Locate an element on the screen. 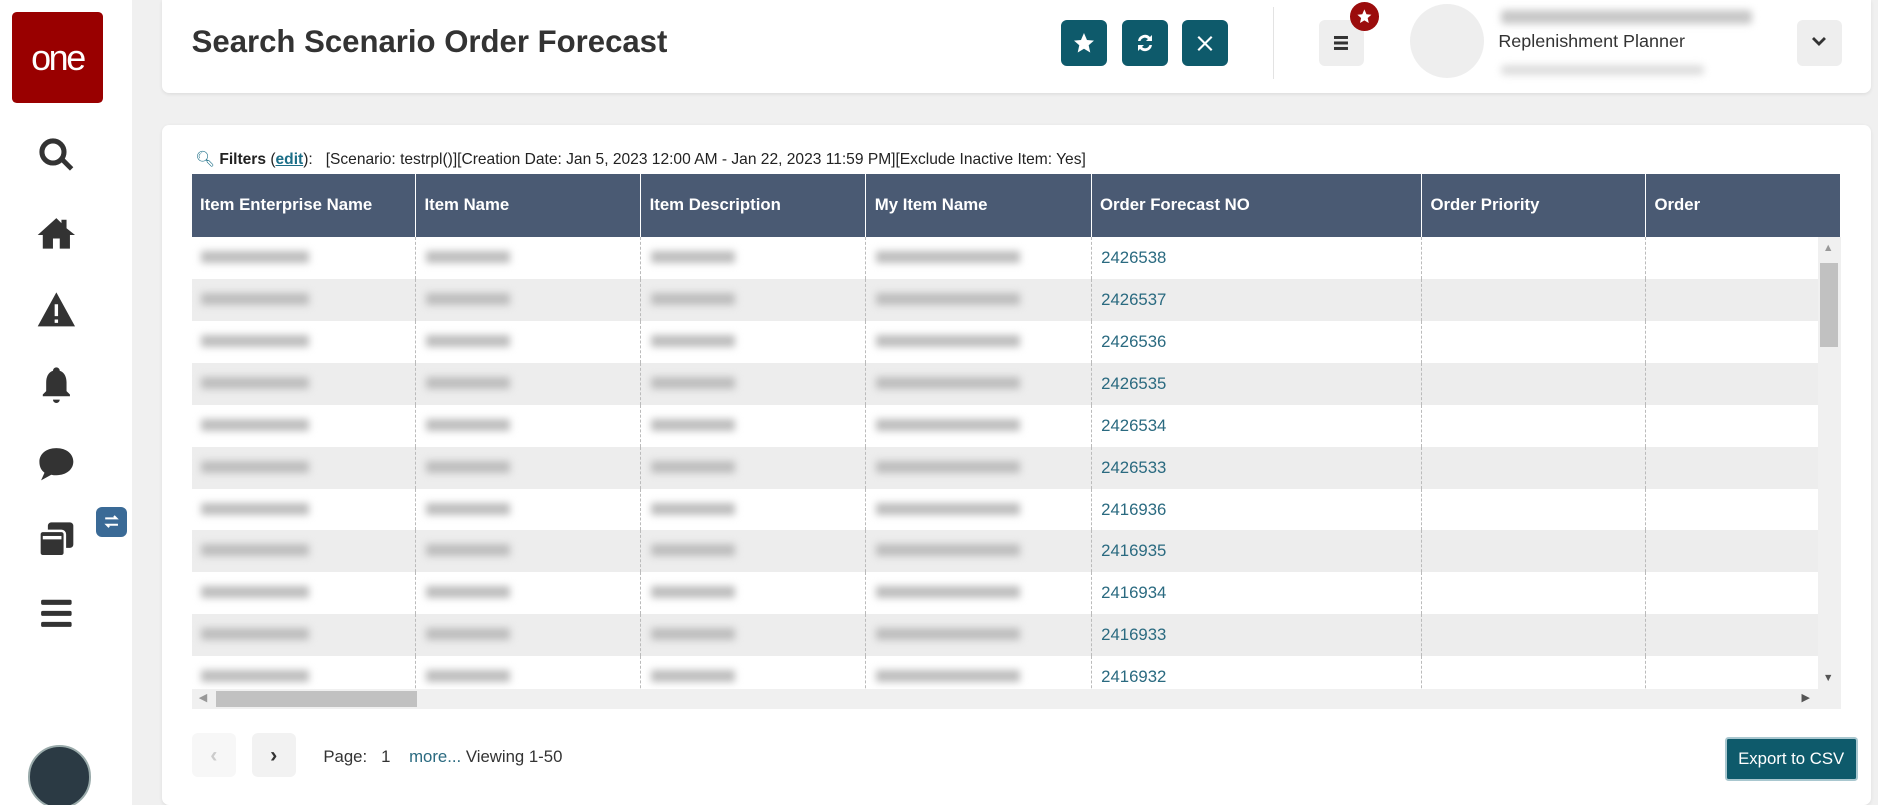 This screenshot has width=1878, height=805. search-icon is located at coordinates (56, 156).